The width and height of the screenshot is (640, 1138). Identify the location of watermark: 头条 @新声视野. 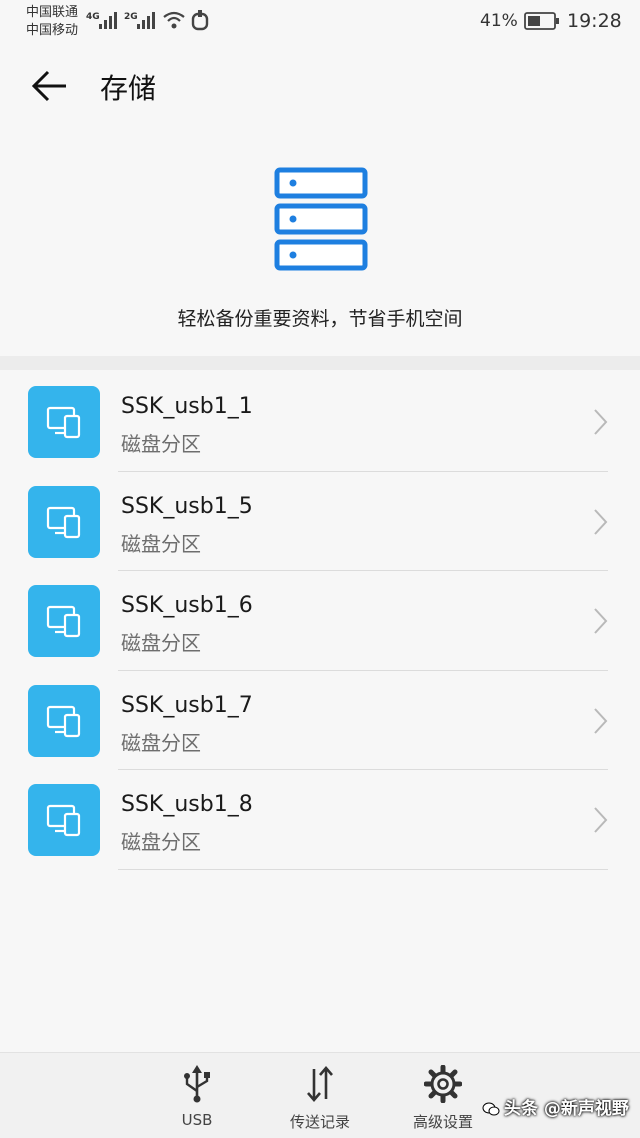
(557, 1111).